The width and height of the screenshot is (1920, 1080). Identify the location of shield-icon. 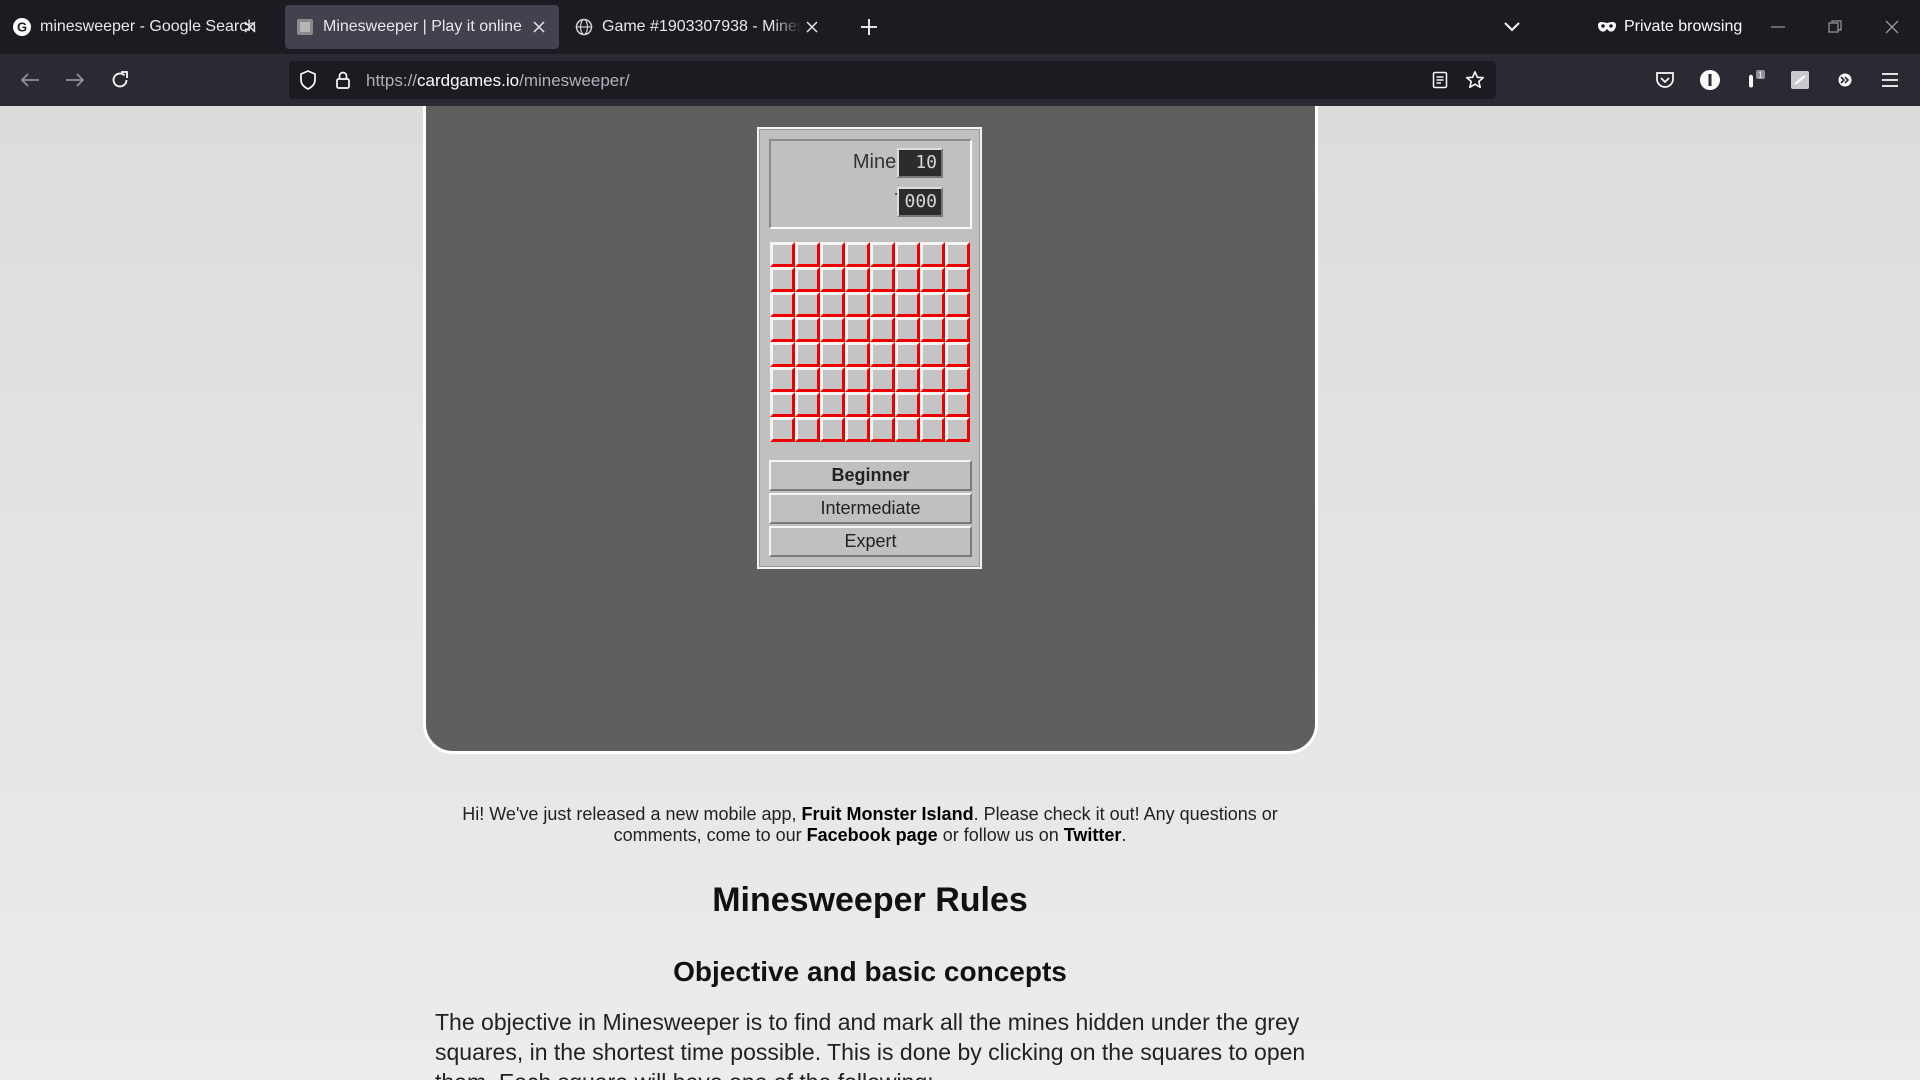
(308, 80).